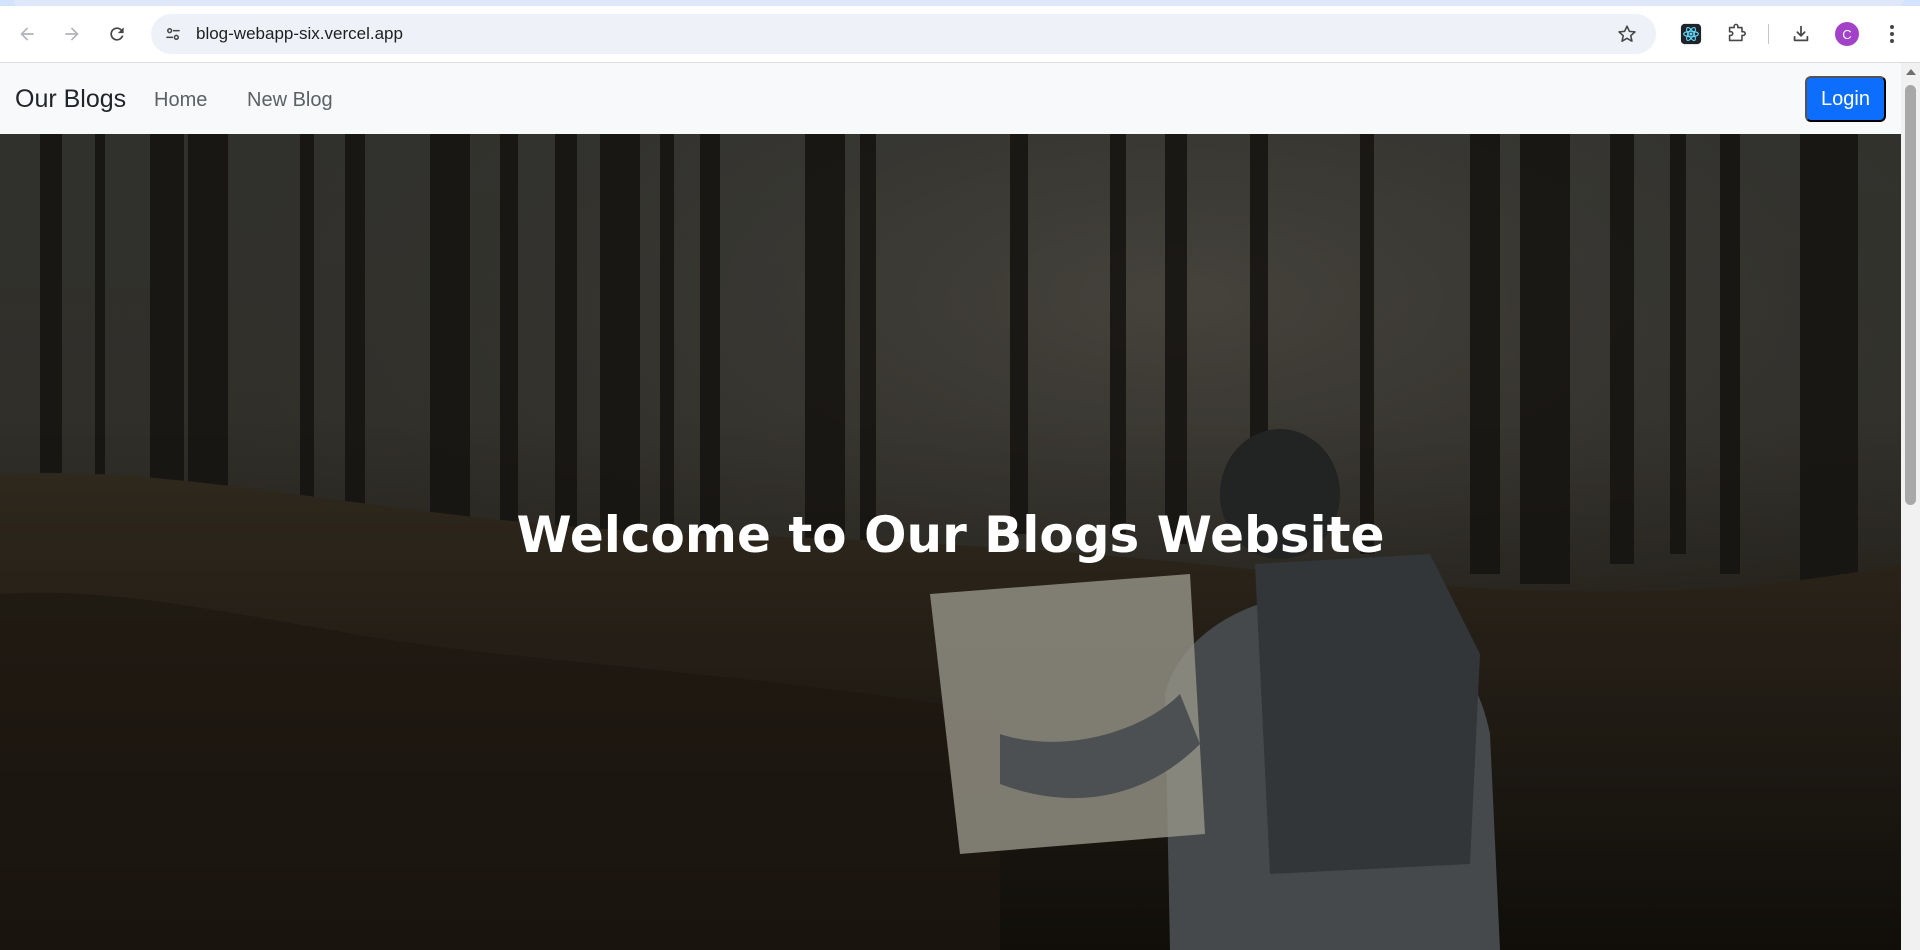  I want to click on navbar-brand: Our Blogs, so click(70, 99).